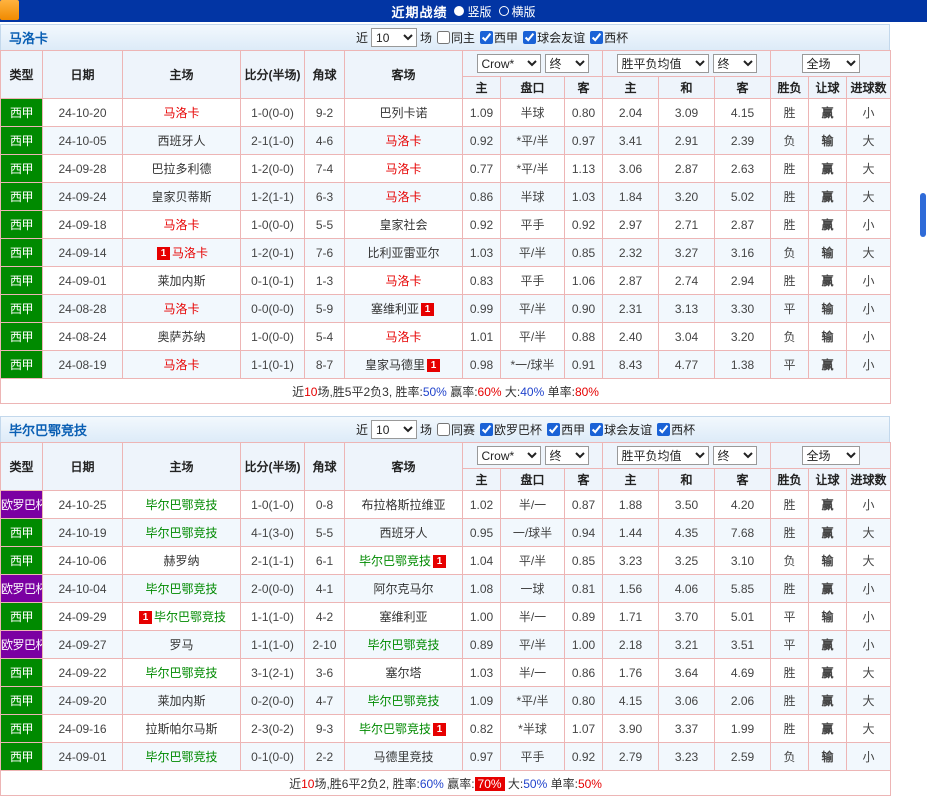  I want to click on away-team-name: 阿尔克马尔, so click(403, 589).